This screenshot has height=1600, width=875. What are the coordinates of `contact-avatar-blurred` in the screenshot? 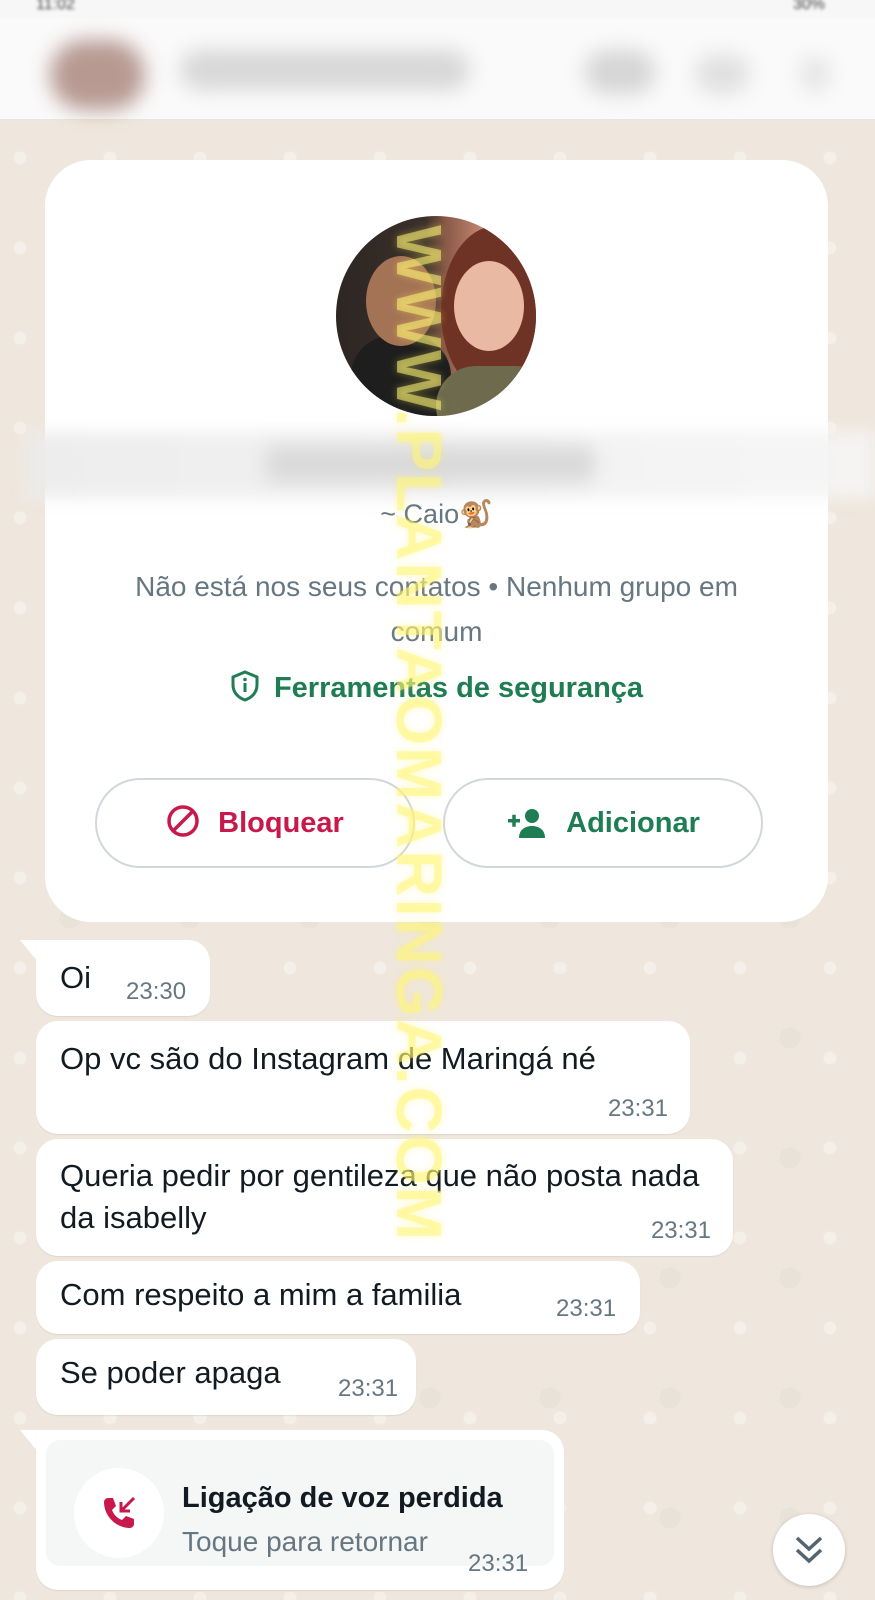 It's located at (97, 75).